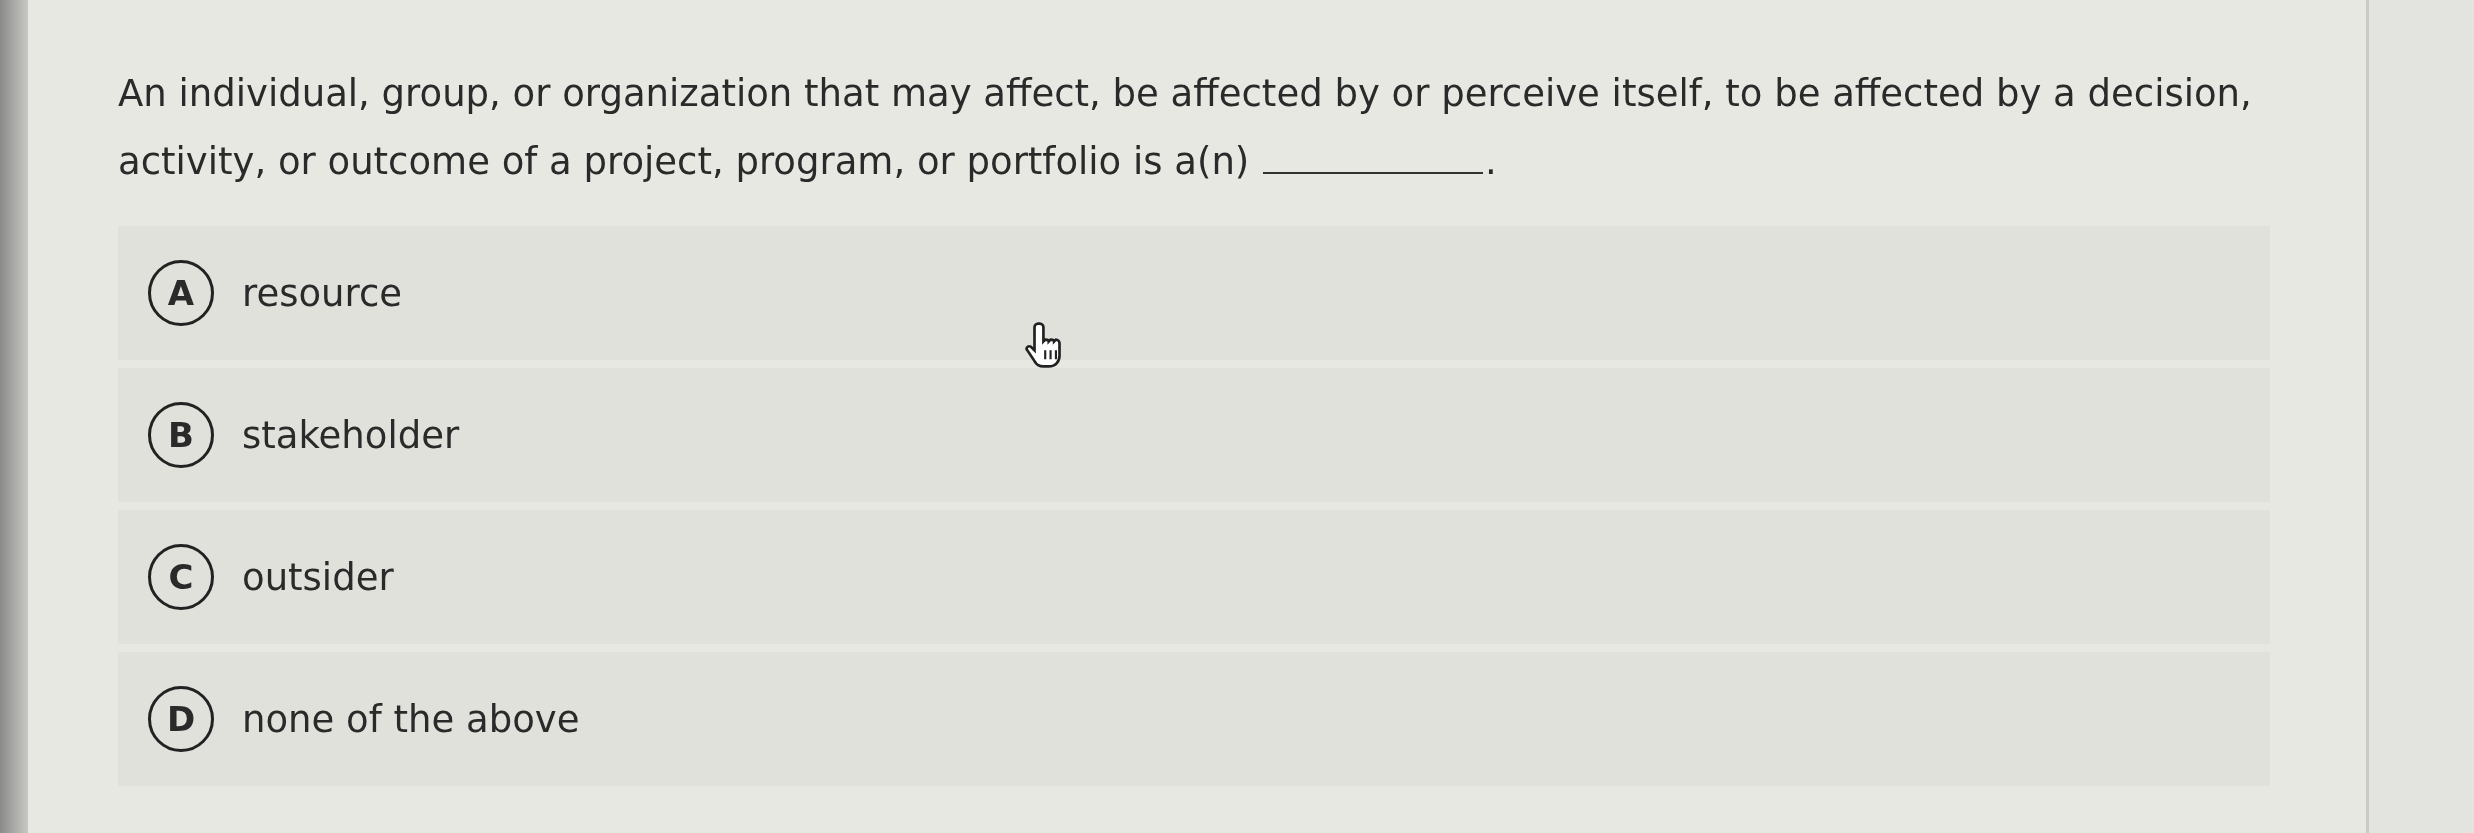  Describe the element at coordinates (181, 577) in the screenshot. I see `option-letter: C` at that location.